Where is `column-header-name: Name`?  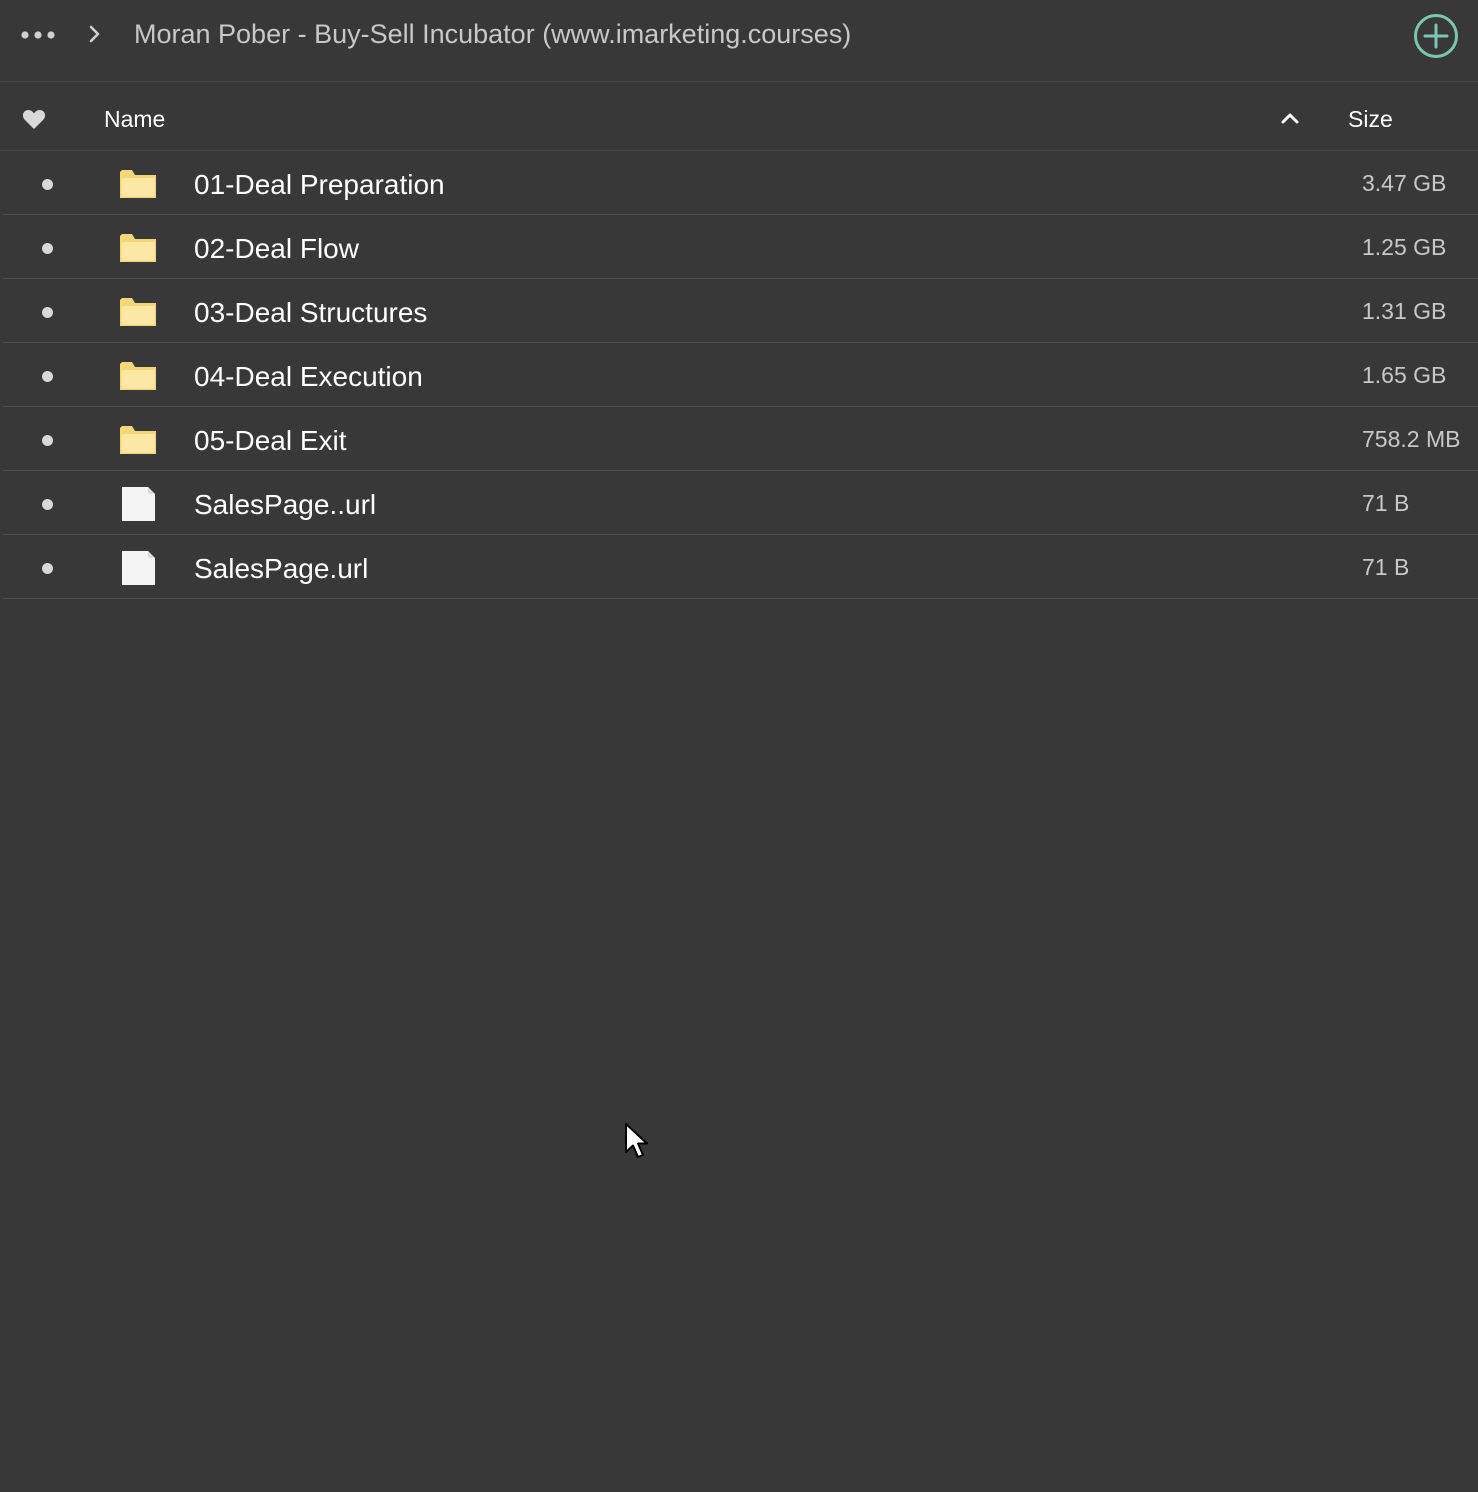
column-header-name: Name is located at coordinates (134, 119).